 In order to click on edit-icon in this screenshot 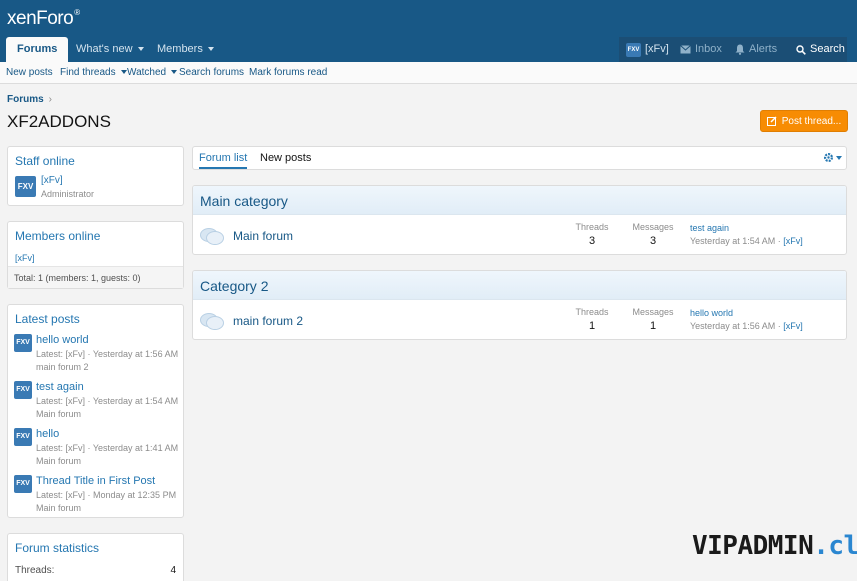, I will do `click(771, 121)`.